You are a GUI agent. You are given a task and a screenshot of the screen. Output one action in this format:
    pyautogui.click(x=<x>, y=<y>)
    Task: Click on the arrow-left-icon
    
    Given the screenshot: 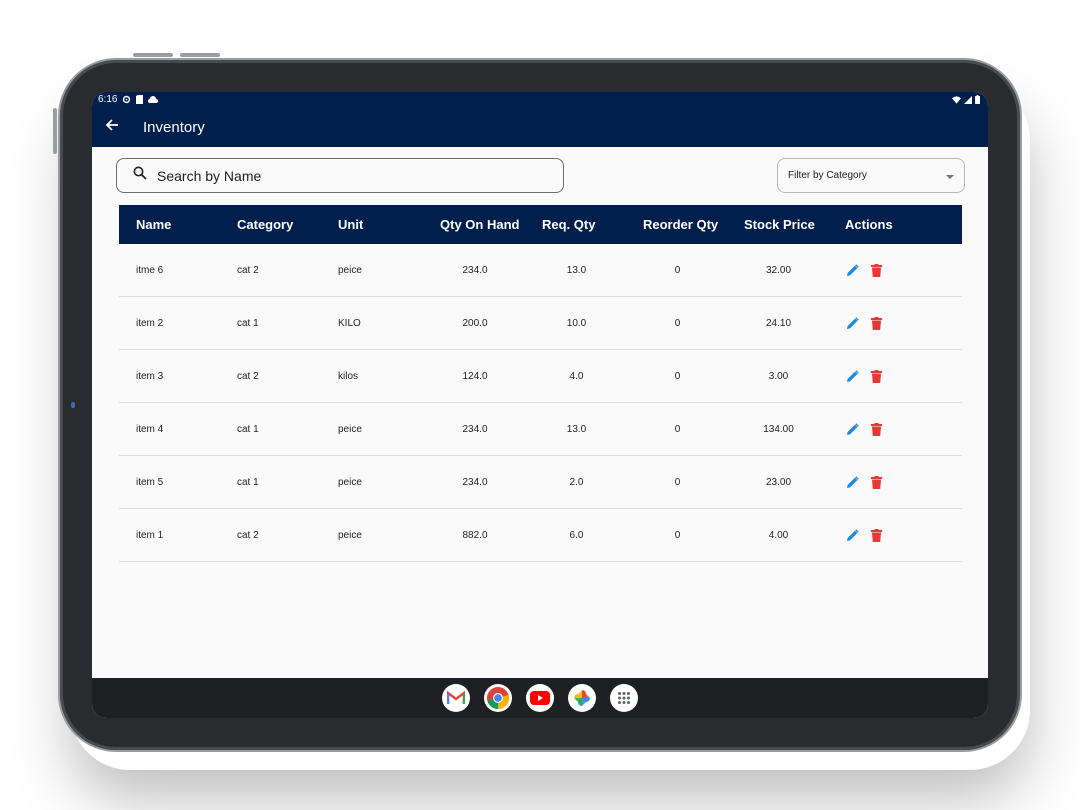 What is the action you would take?
    pyautogui.click(x=112, y=127)
    